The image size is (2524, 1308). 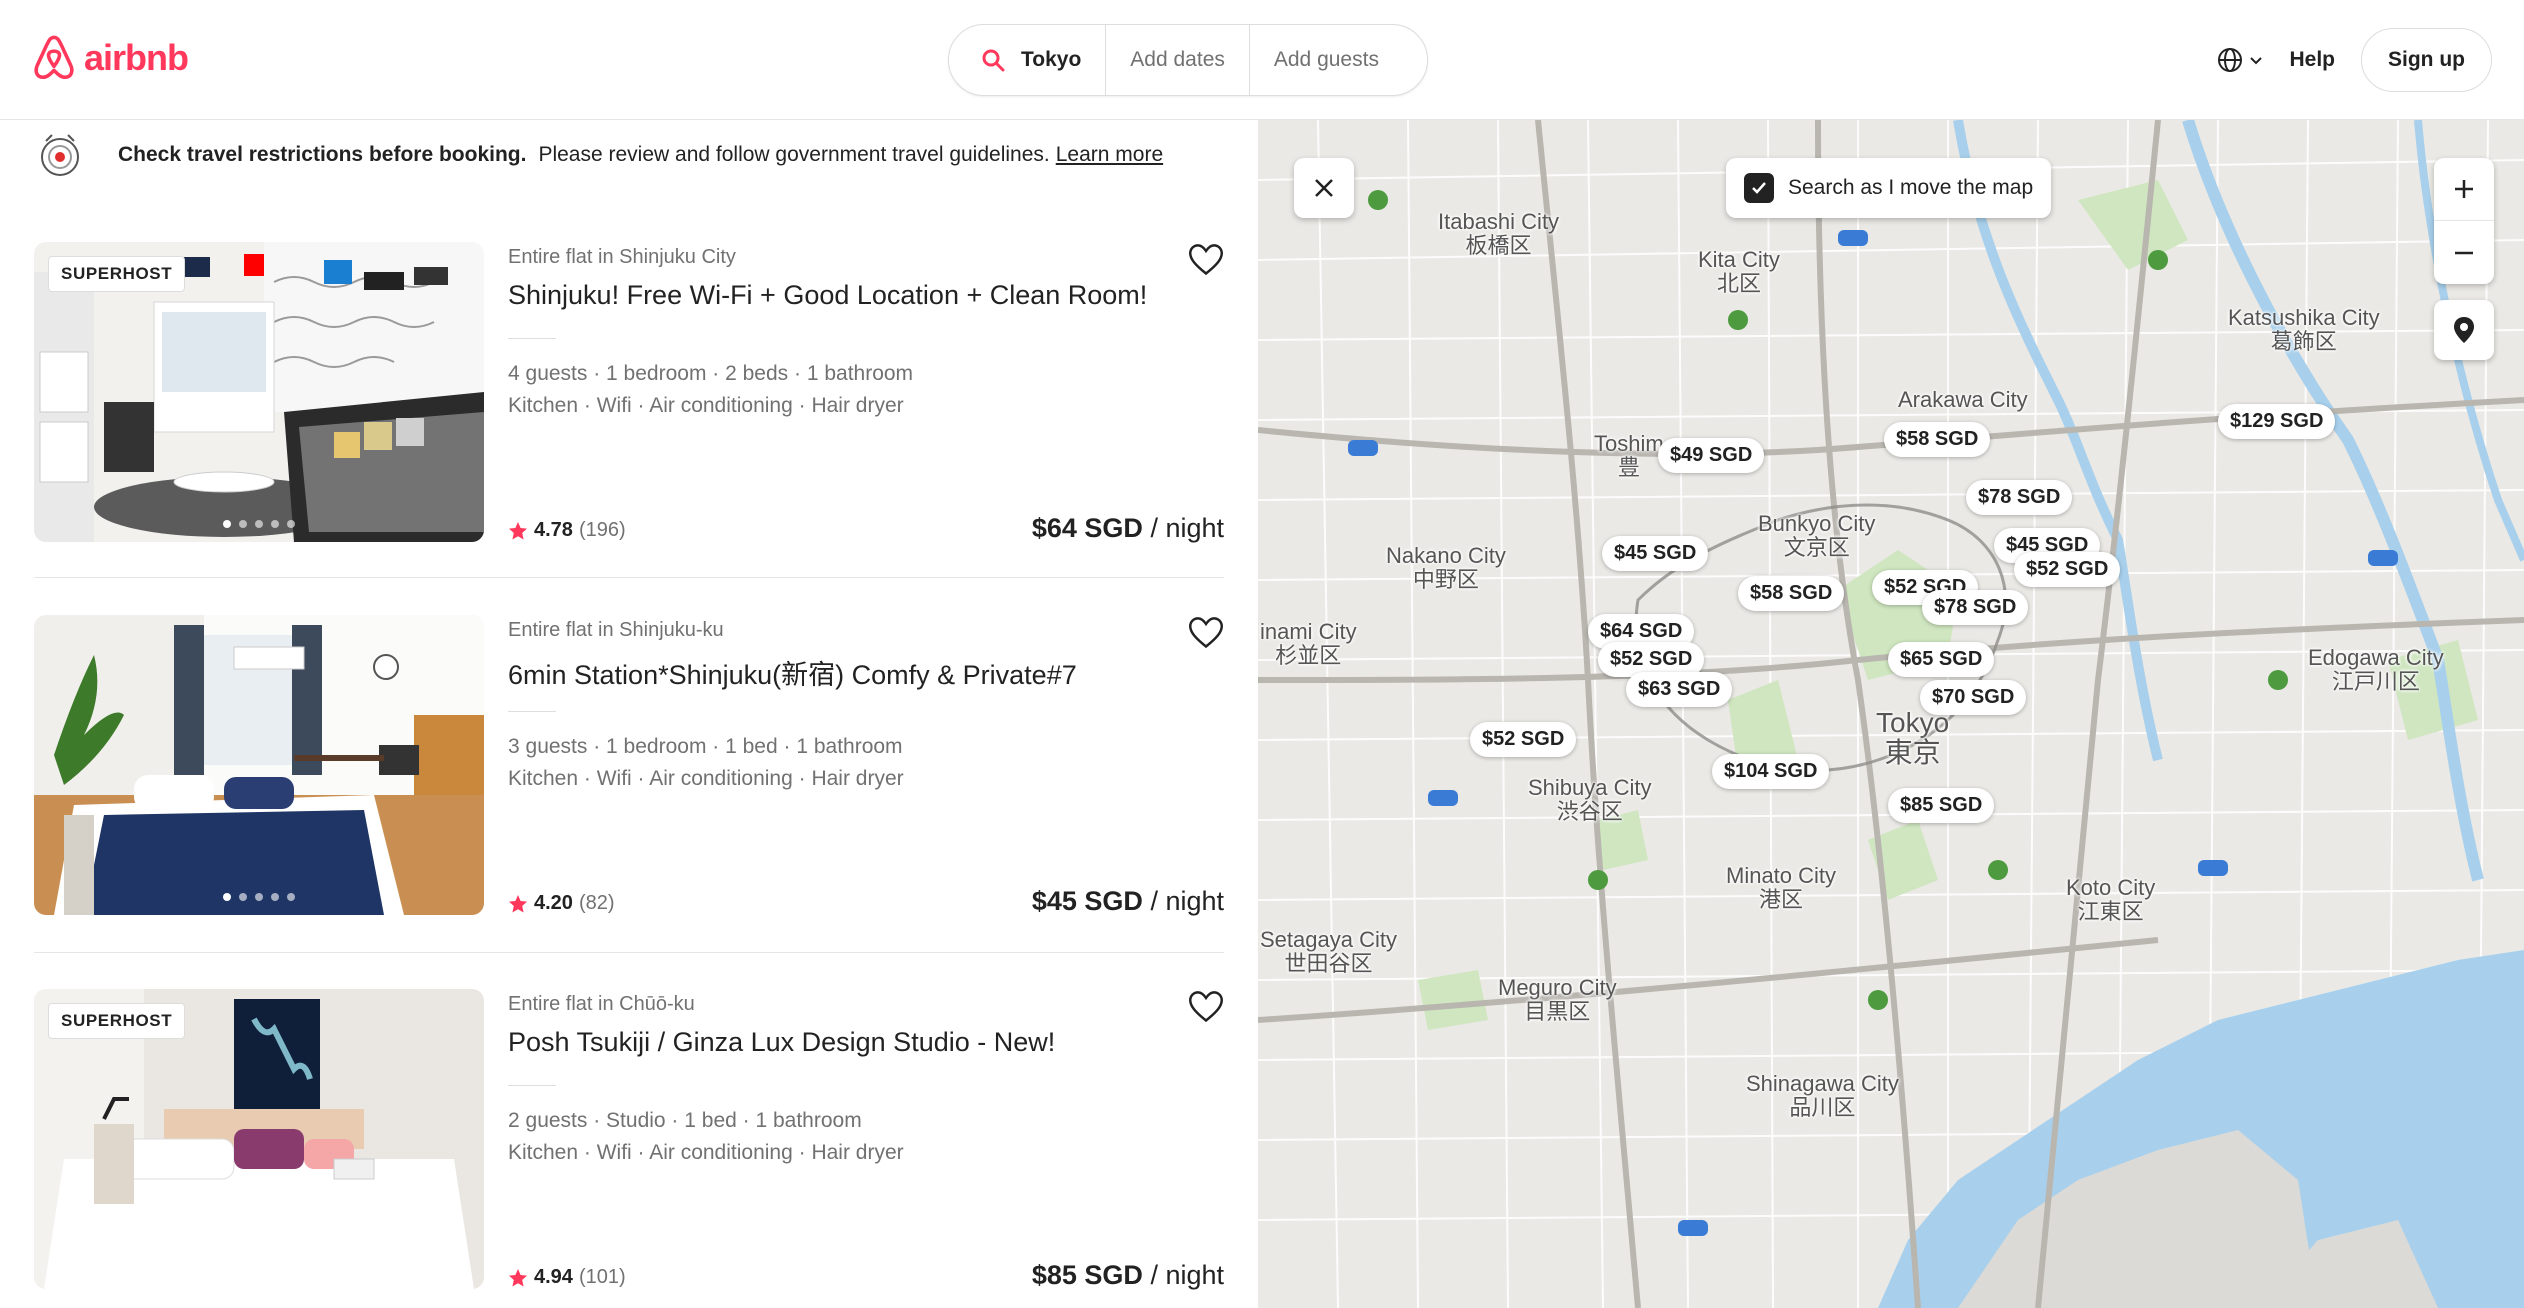 What do you see at coordinates (629, 952) in the screenshot?
I see `listing-separator` at bounding box center [629, 952].